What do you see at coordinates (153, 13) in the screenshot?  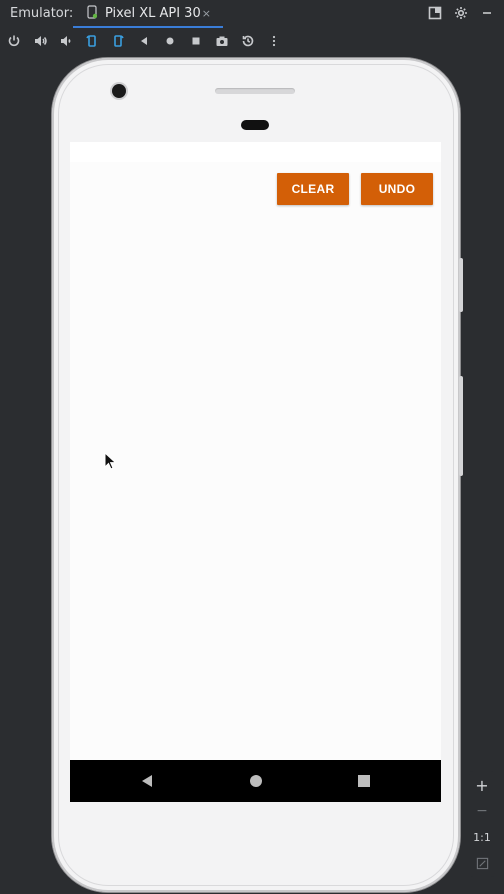 I see `tab-title: Pixel XL API 30` at bounding box center [153, 13].